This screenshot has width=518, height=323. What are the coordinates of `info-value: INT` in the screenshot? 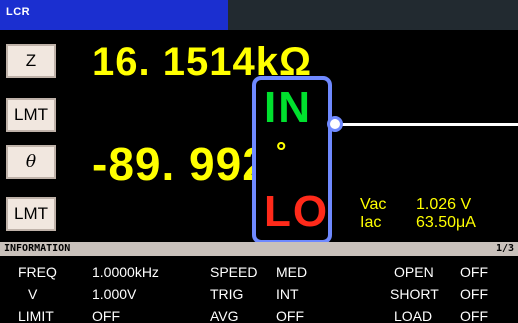 It's located at (287, 294).